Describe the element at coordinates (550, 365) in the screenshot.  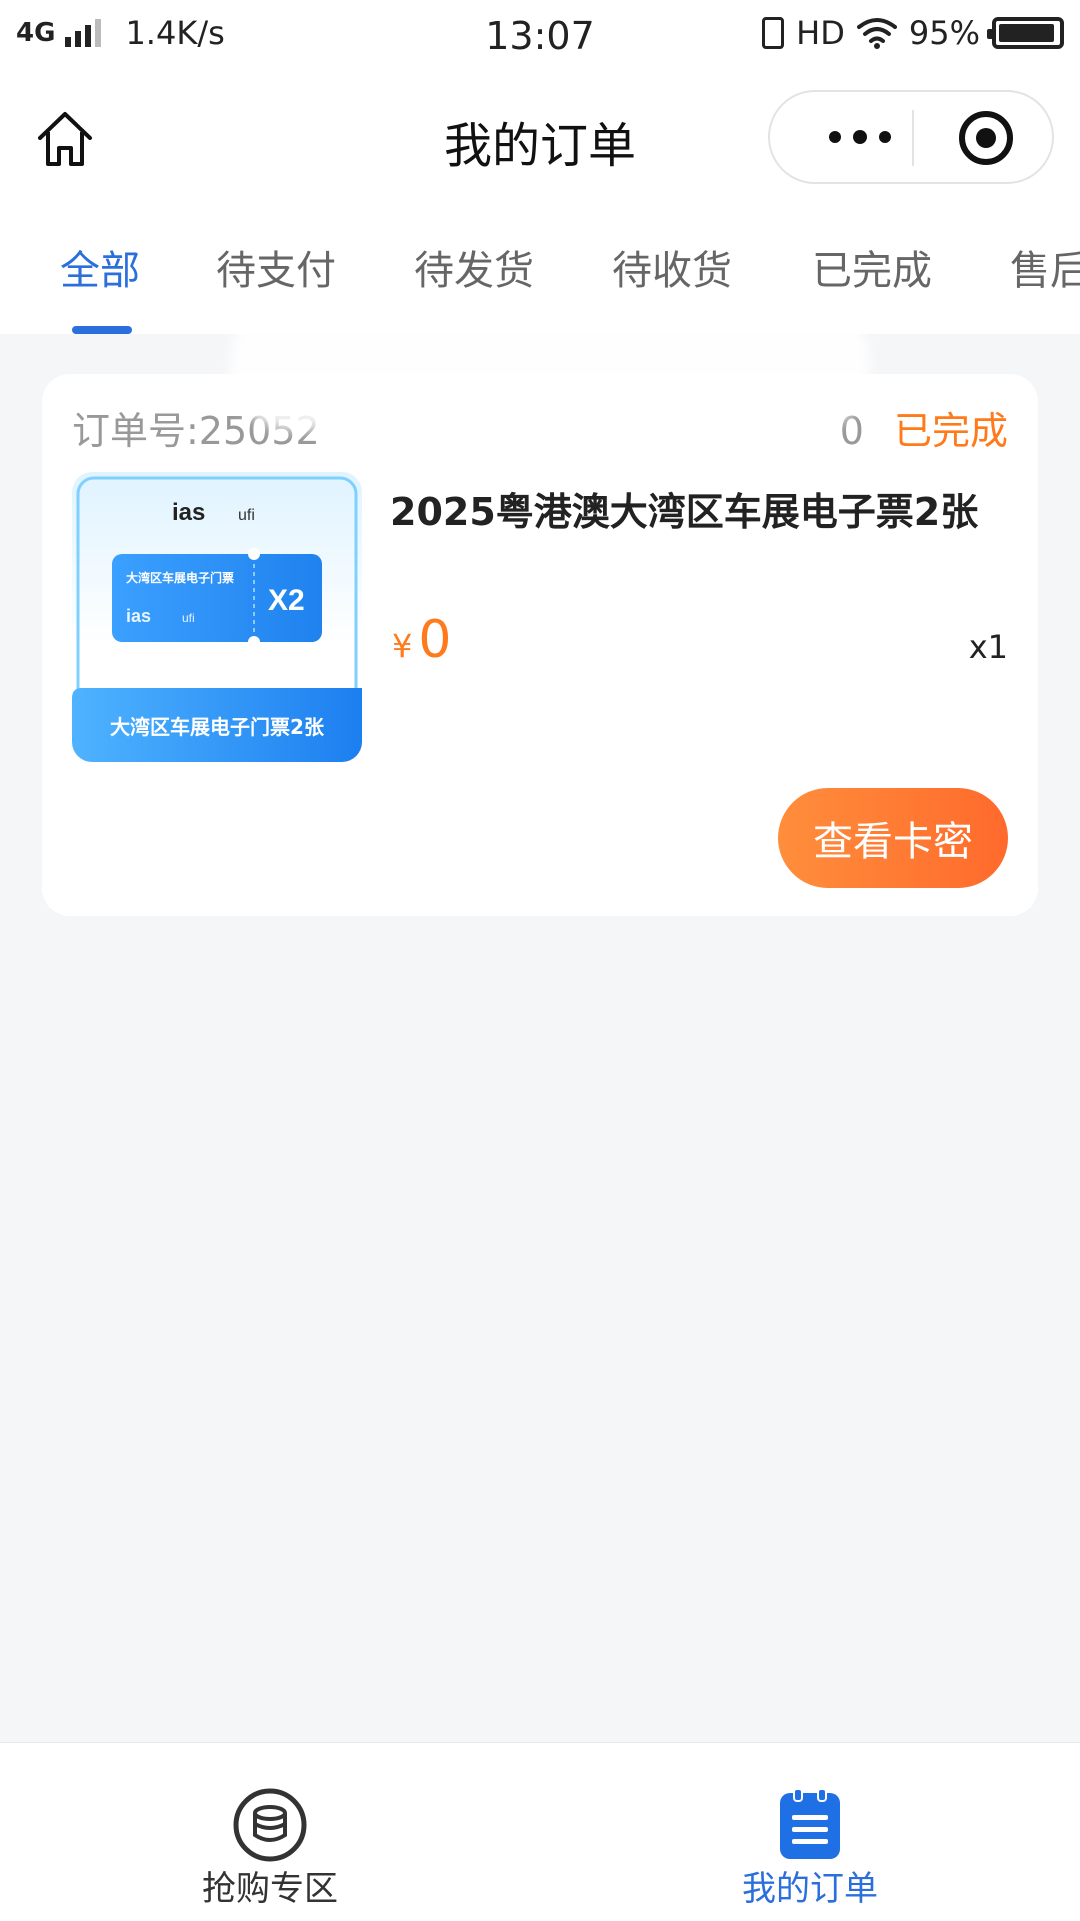
I see `redaction-smudge` at that location.